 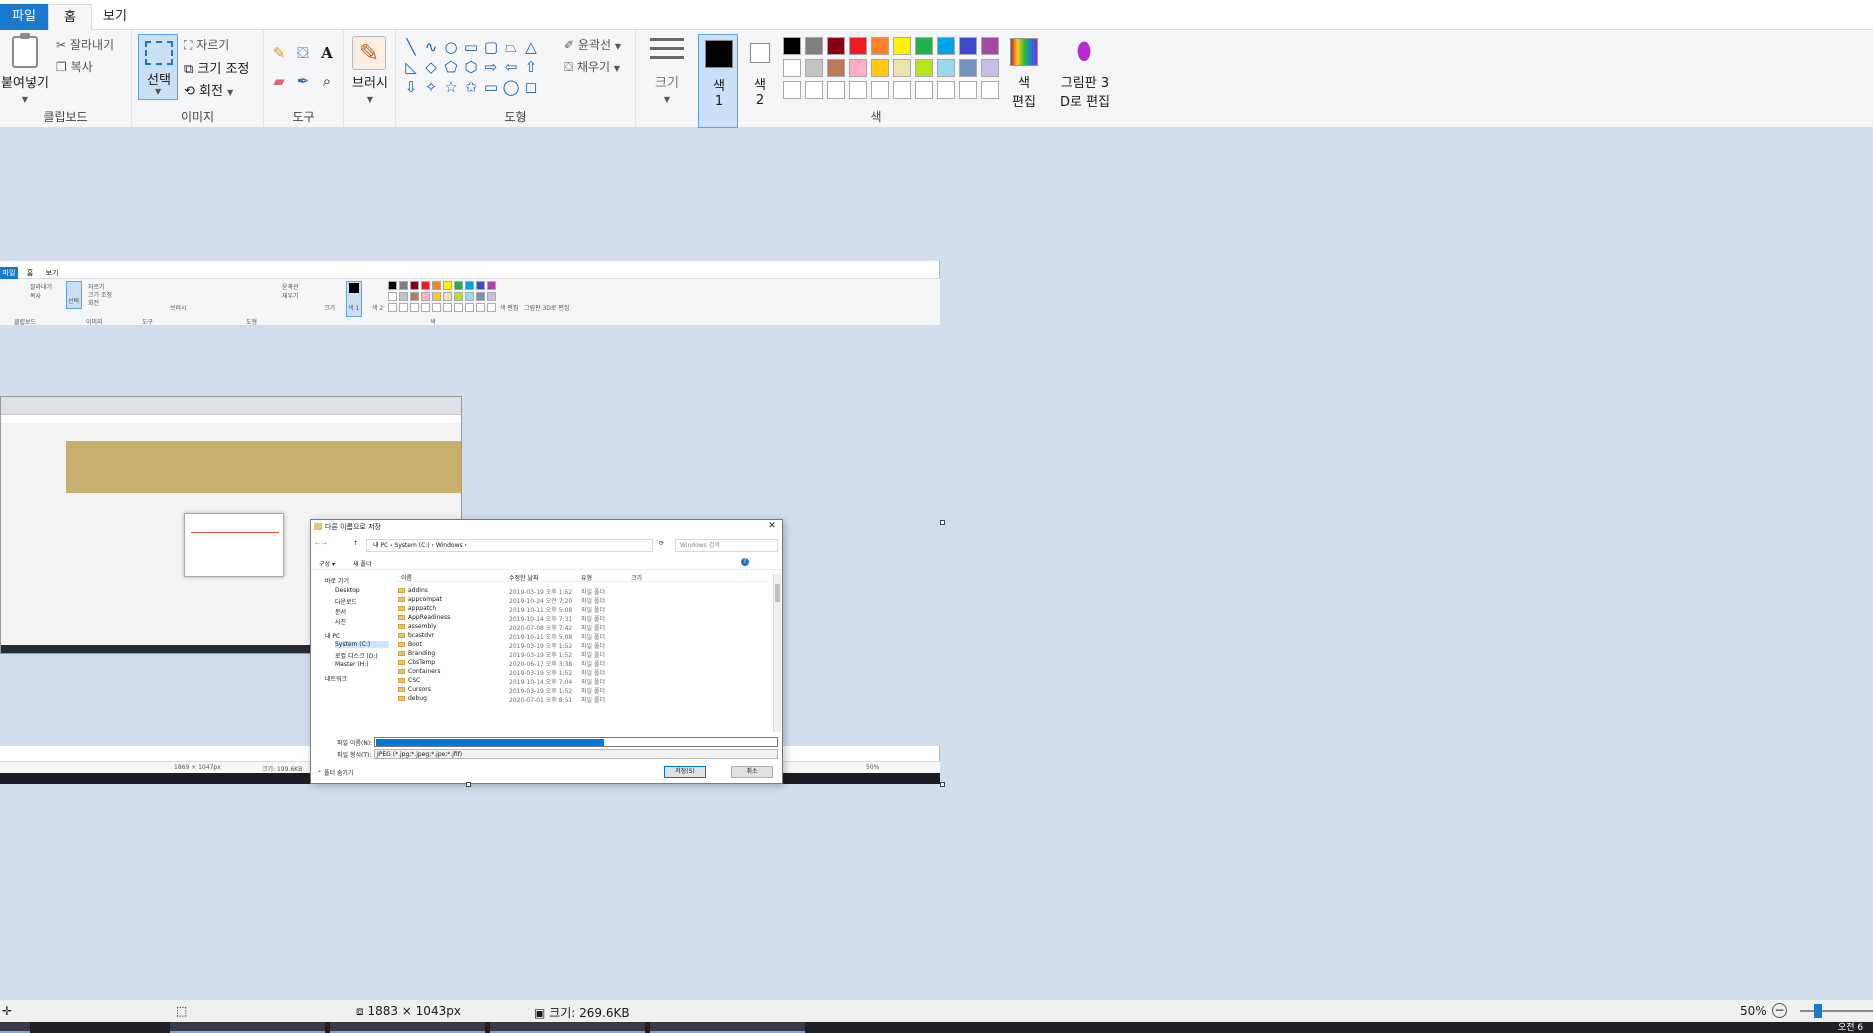 What do you see at coordinates (511, 67) in the screenshot?
I see `shape-item: ⇦` at bounding box center [511, 67].